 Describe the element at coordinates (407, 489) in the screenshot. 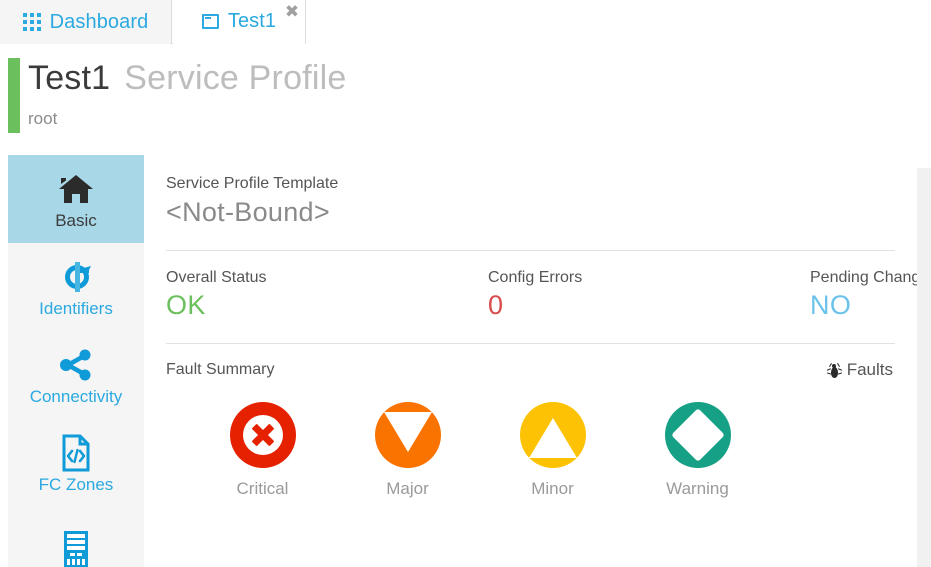

I see `fault-severity-major-label: Major` at that location.